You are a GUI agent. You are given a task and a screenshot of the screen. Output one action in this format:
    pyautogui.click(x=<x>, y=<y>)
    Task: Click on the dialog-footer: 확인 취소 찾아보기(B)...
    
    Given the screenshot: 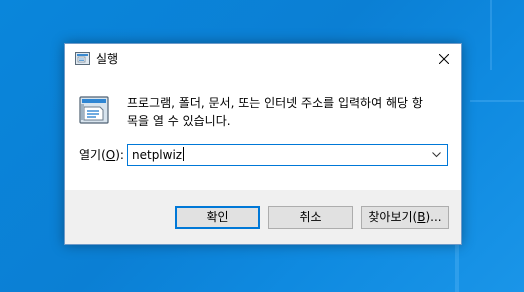 What is the action you would take?
    pyautogui.click(x=263, y=217)
    